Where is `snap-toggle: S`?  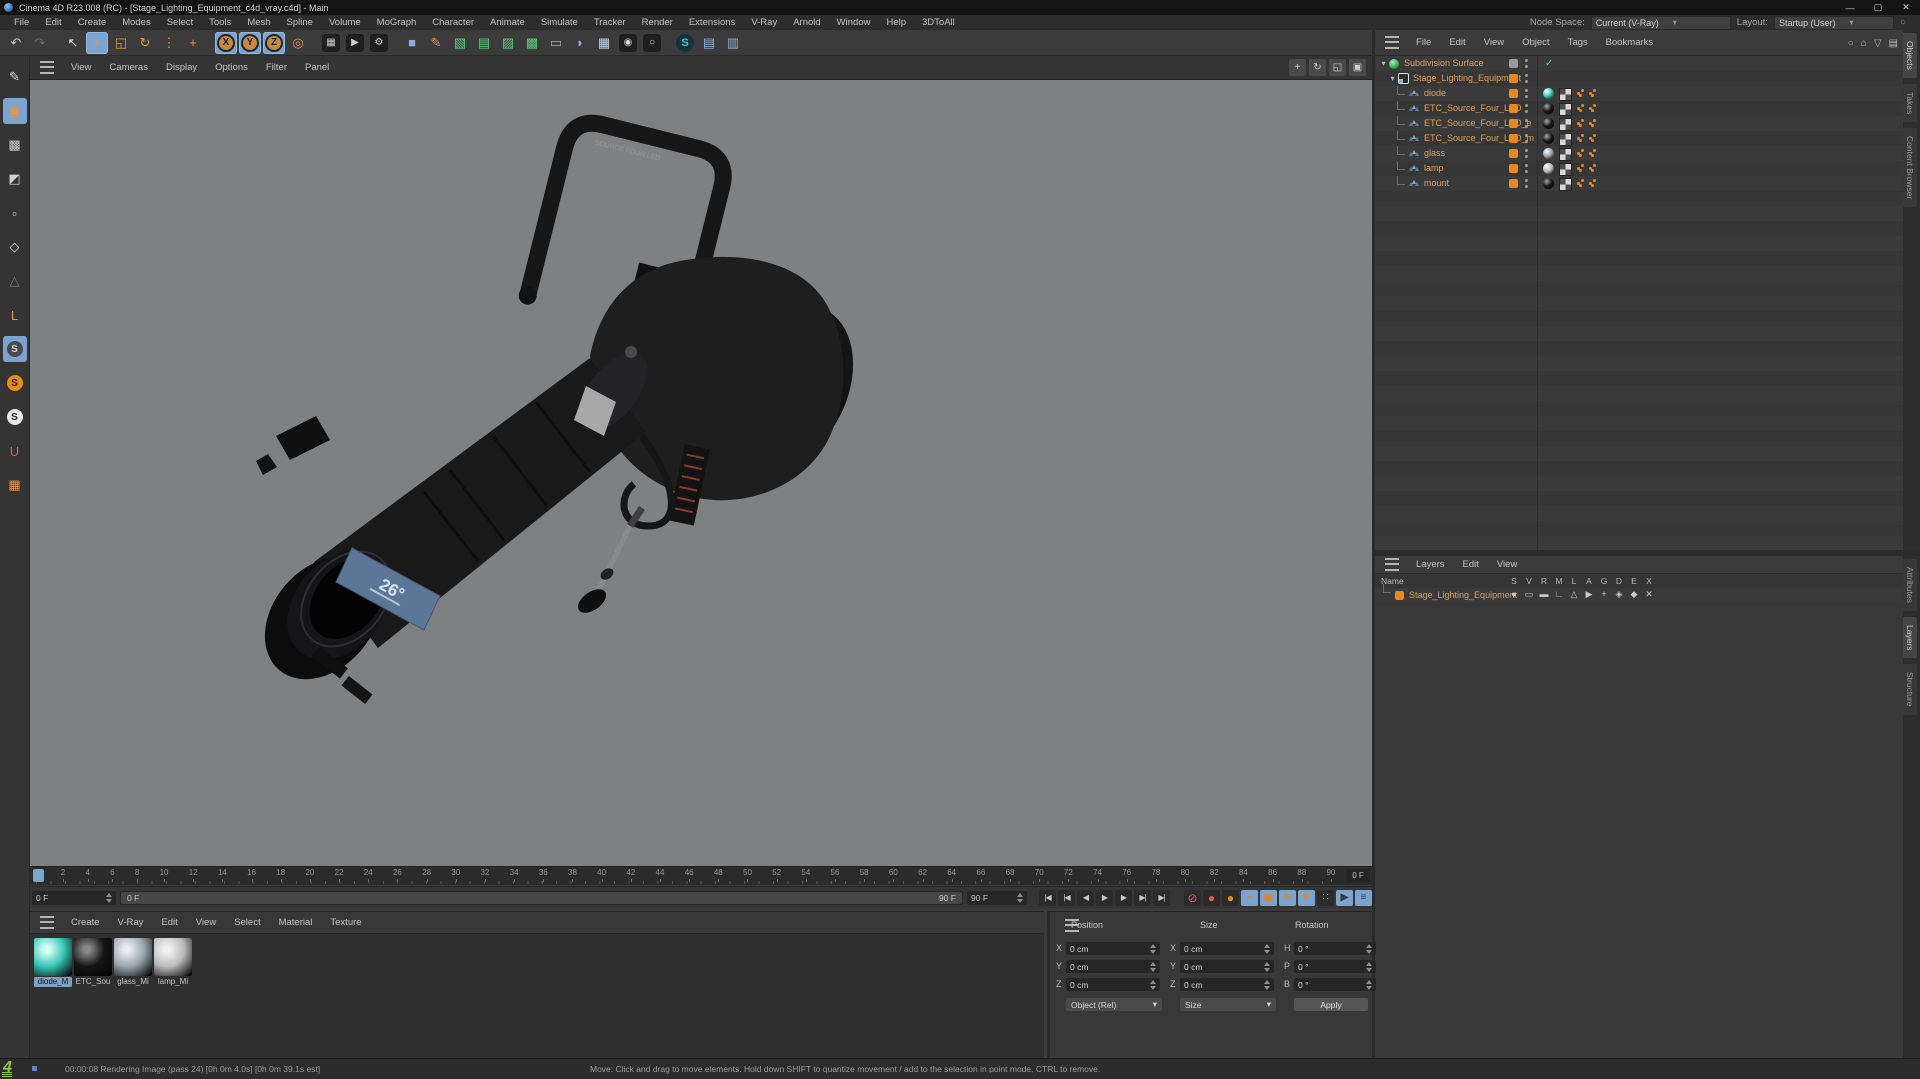
snap-toggle: S is located at coordinates (14, 349).